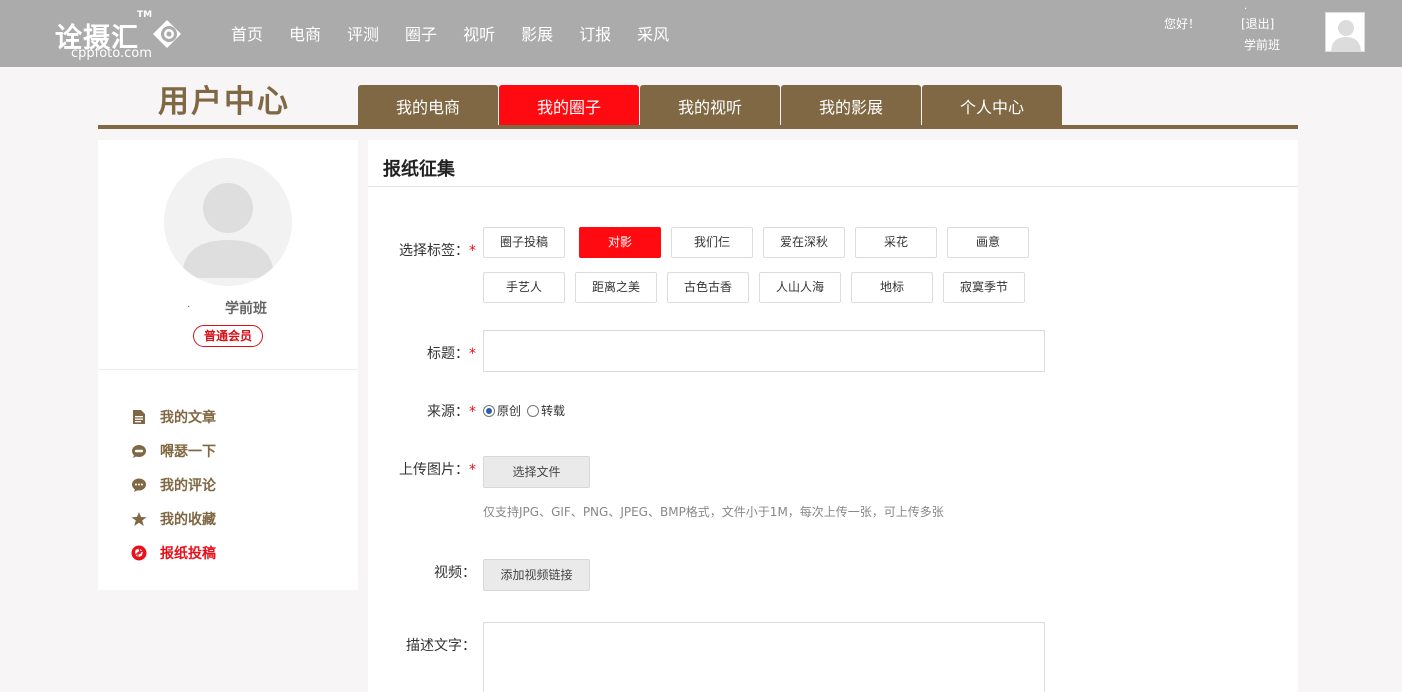 The image size is (1402, 692). Describe the element at coordinates (228, 365) in the screenshot. I see `profile-sidebar: · 学前班 普通会员 我的文章 嘚瑟一下 我的评论 我的收藏 报纸投稿` at that location.